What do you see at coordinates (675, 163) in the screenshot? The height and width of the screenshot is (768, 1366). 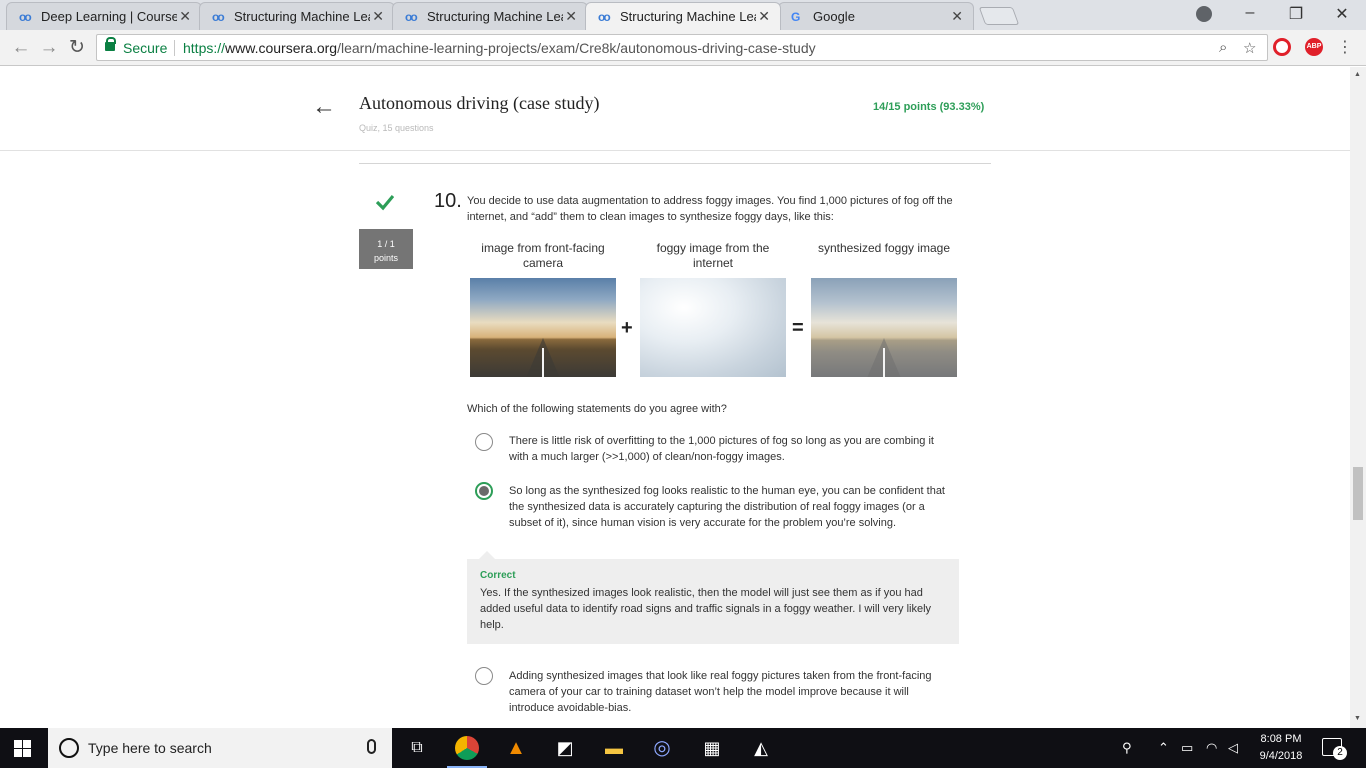 I see `divider` at bounding box center [675, 163].